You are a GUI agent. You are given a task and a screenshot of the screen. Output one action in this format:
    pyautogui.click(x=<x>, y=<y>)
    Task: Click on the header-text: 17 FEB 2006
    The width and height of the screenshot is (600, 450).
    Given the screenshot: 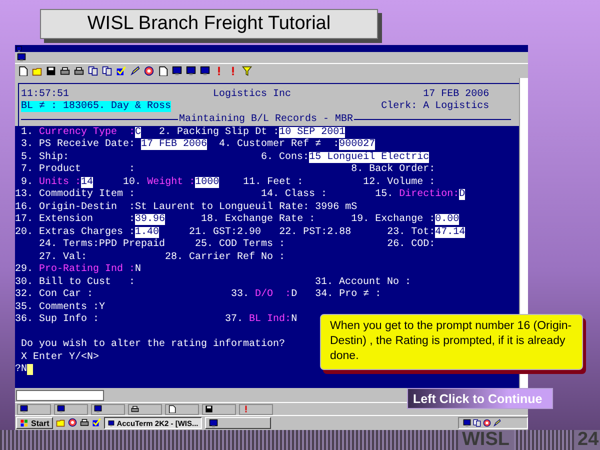 What is the action you would take?
    pyautogui.click(x=456, y=94)
    